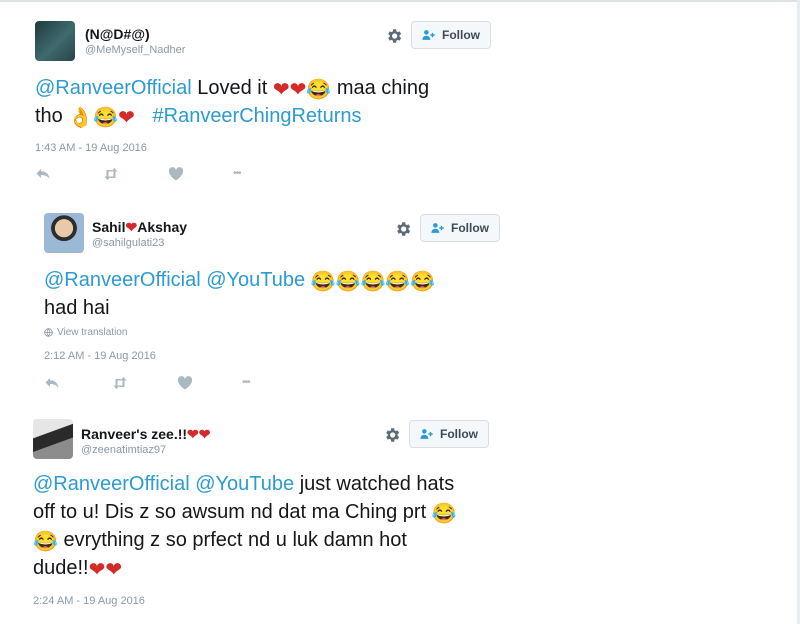 The image size is (800, 624). Describe the element at coordinates (135, 50) in the screenshot. I see `username: @MeMyself_Nadher` at that location.